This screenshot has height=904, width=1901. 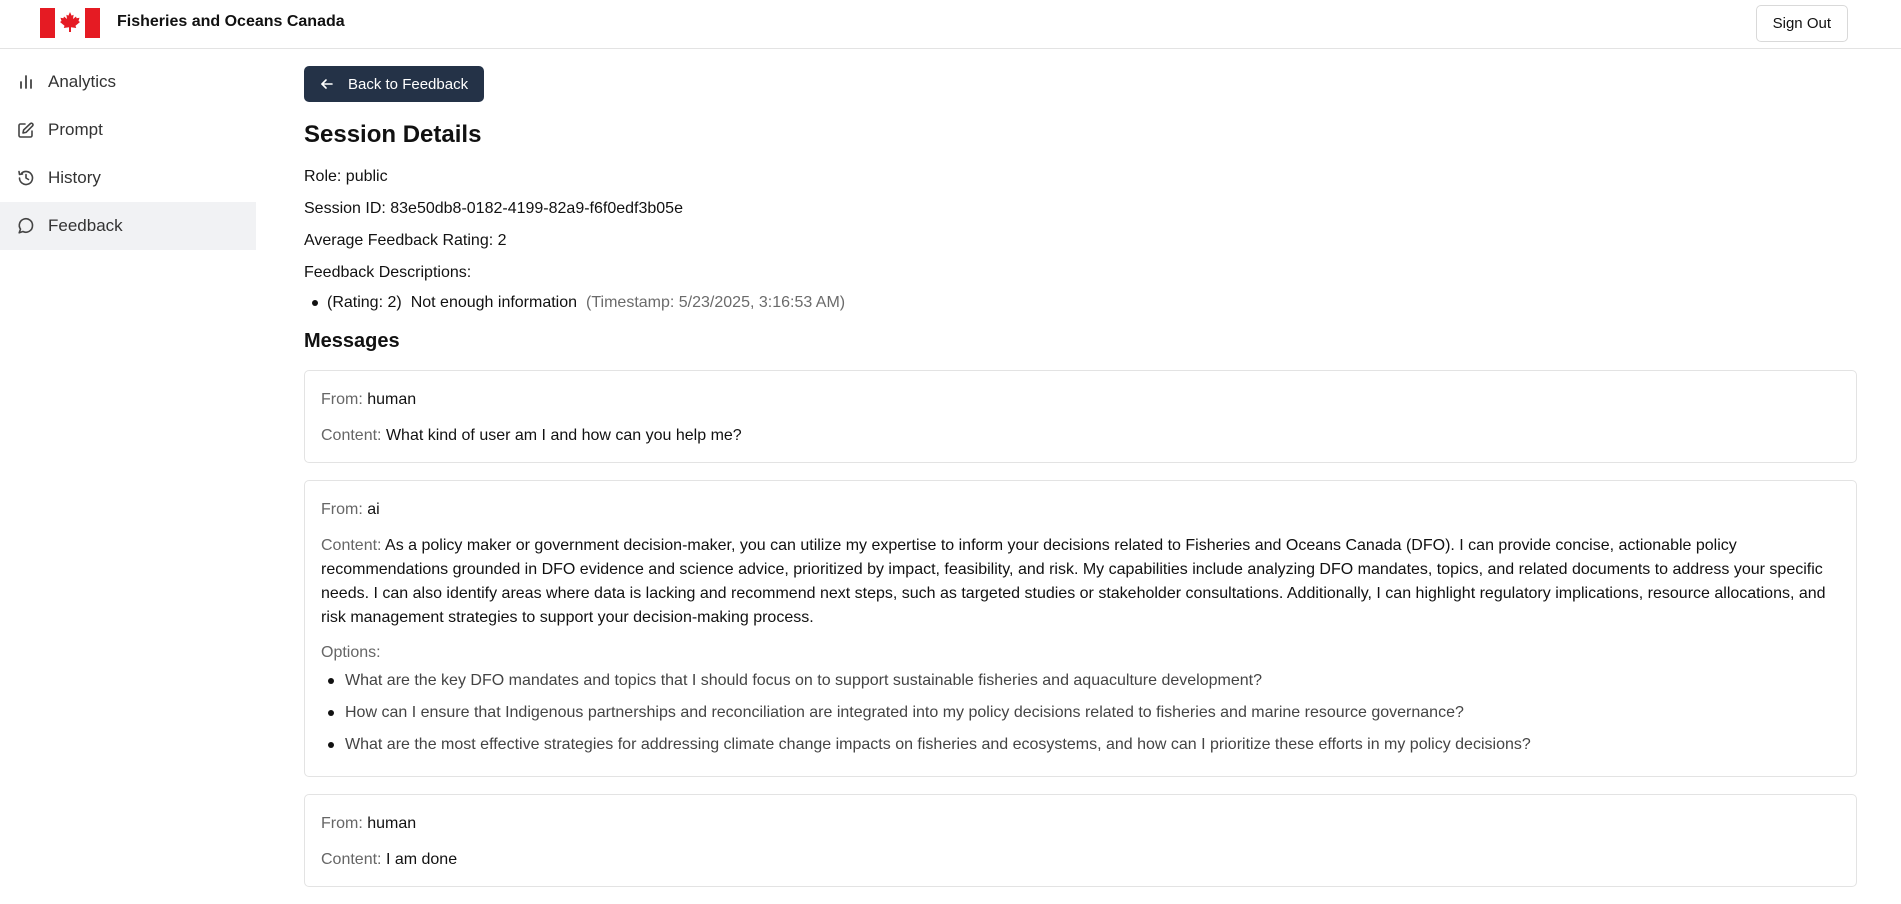 I want to click on content-value: I am done, so click(x=421, y=859).